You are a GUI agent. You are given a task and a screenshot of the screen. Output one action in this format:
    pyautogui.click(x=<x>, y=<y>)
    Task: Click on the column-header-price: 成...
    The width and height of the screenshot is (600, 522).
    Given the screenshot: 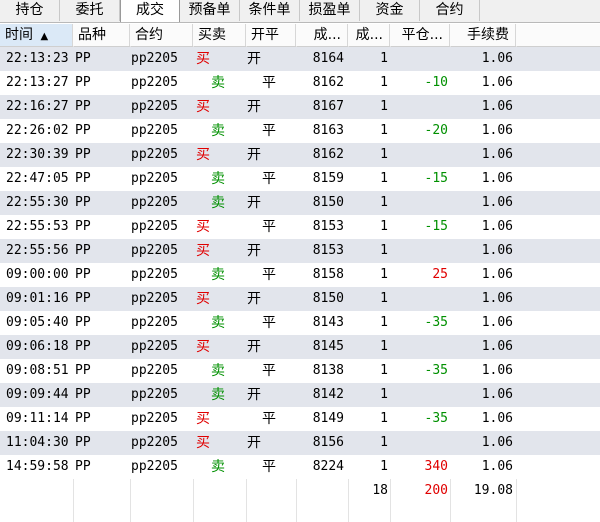 What is the action you would take?
    pyautogui.click(x=322, y=35)
    